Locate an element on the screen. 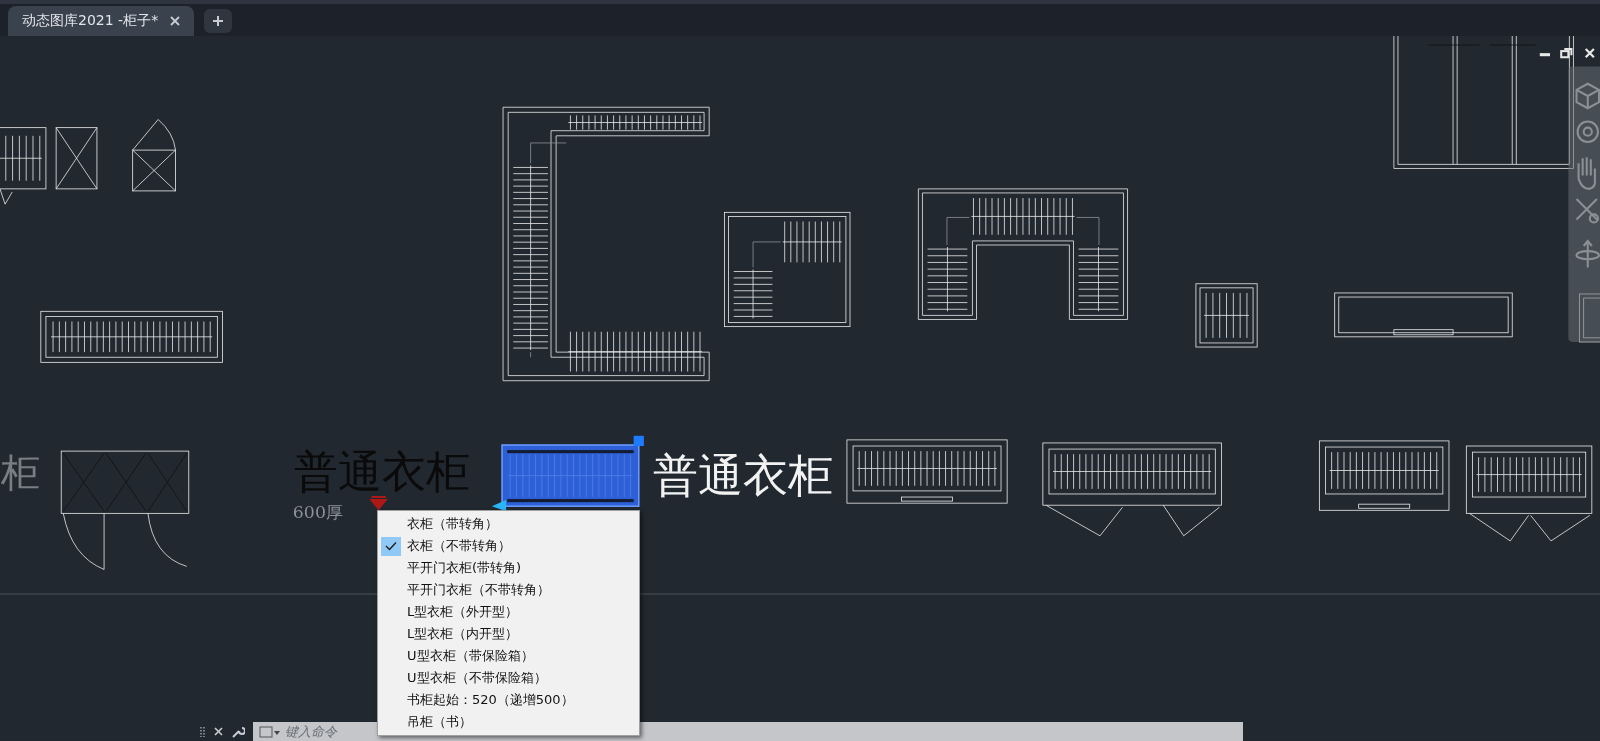  menu-item-label: 衣柜（不带转角） is located at coordinates (459, 546).